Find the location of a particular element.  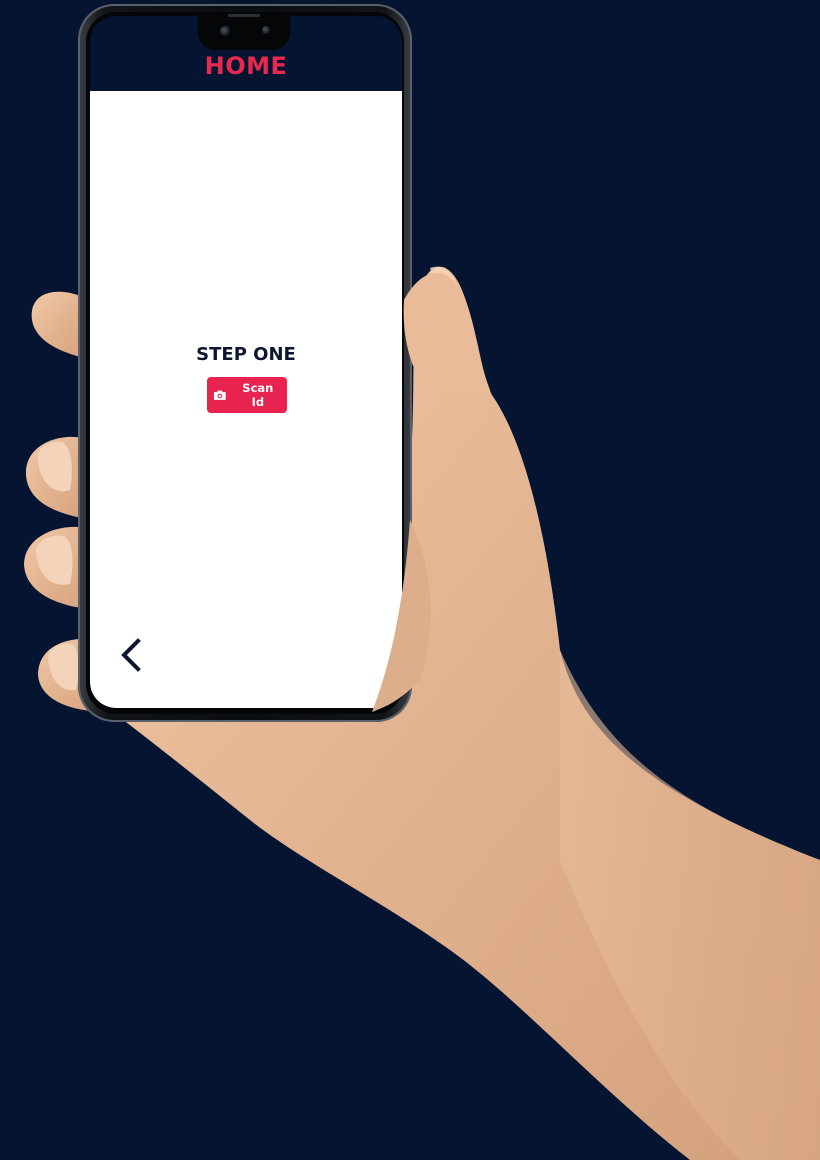

scan-id-button: Scan Id is located at coordinates (247, 395).